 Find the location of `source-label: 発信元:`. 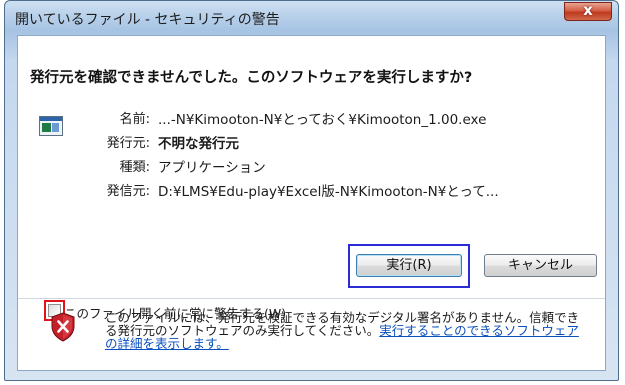

source-label: 発信元: is located at coordinates (128, 191).